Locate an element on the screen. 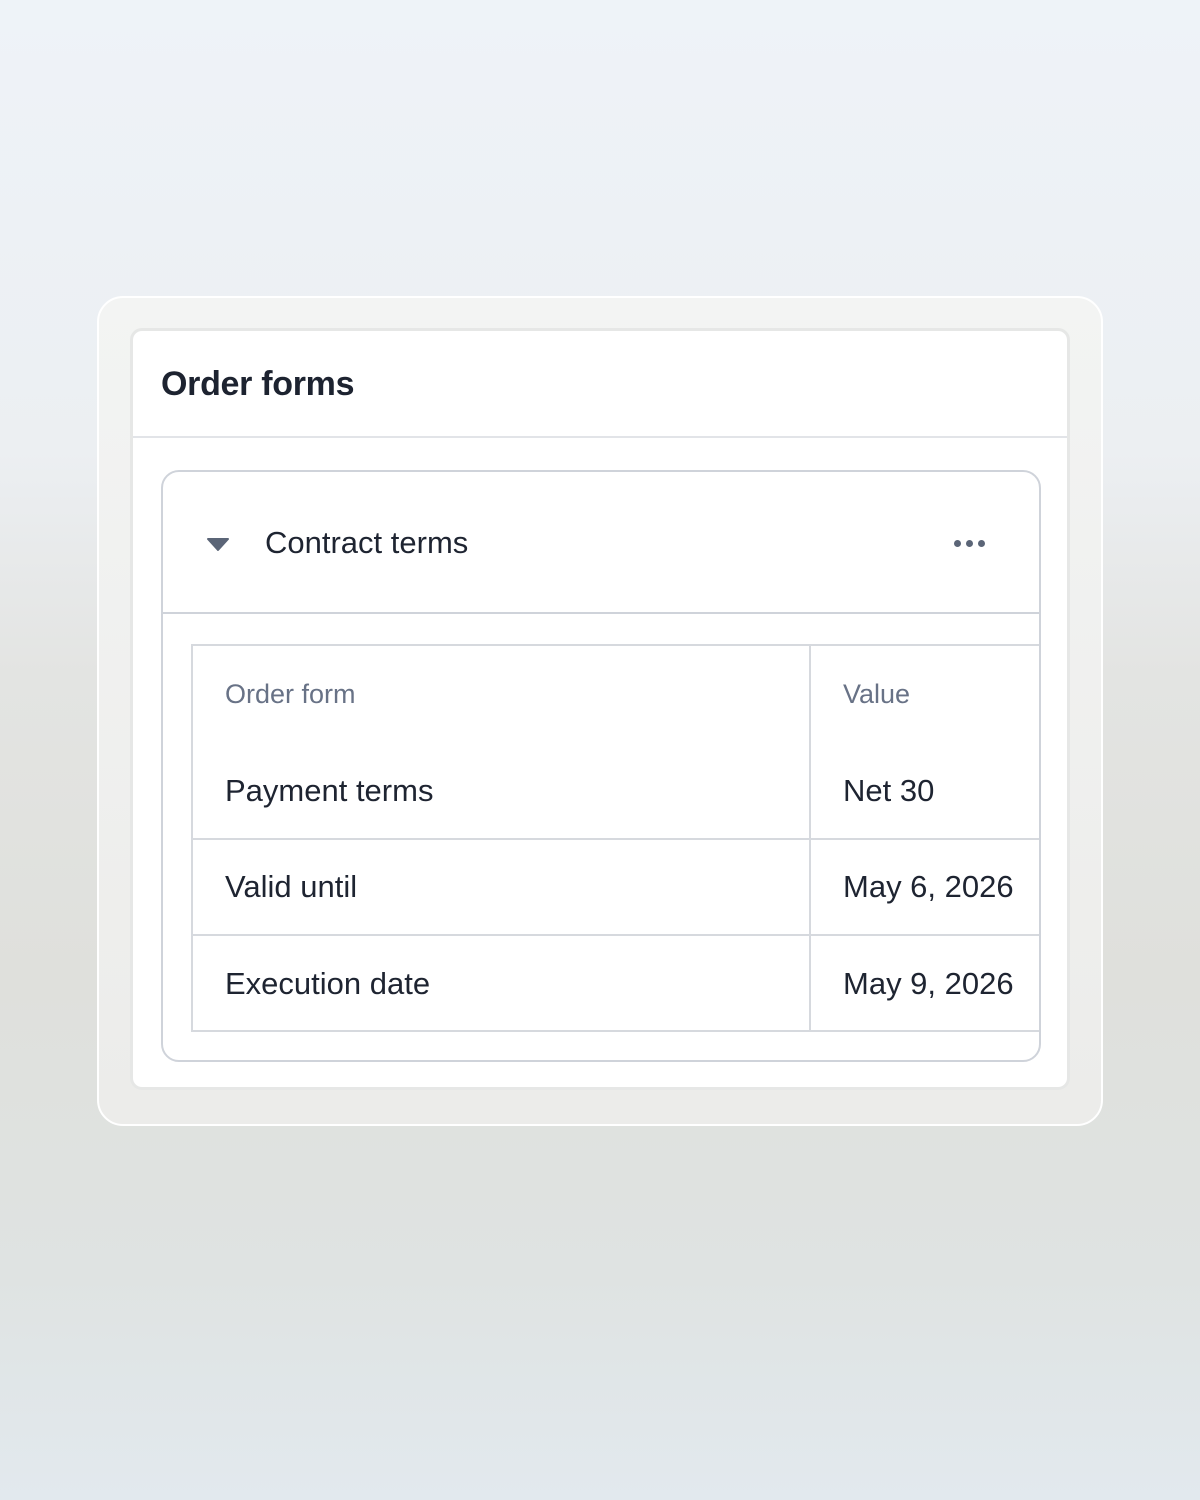  row-value: Net 30 is located at coordinates (889, 790).